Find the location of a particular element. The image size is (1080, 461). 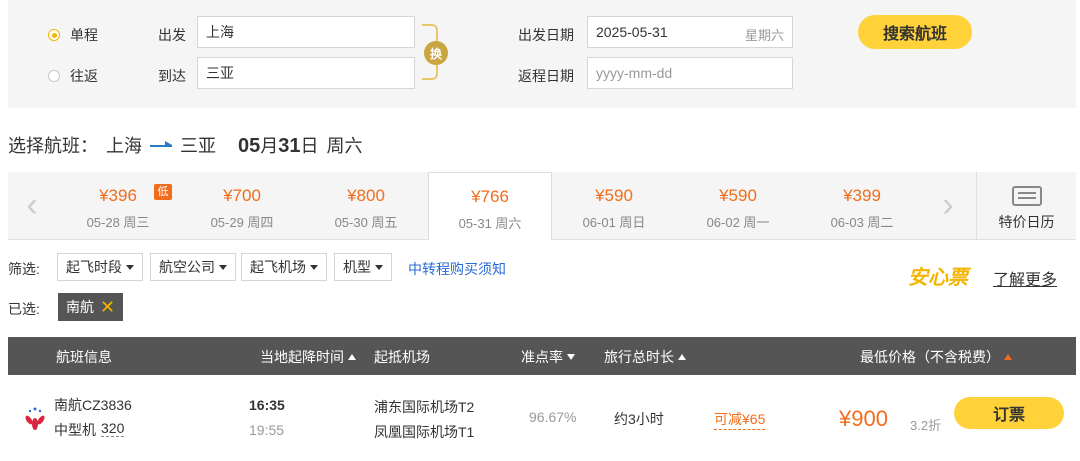

header-airports: 起抵机场 is located at coordinates (402, 357).